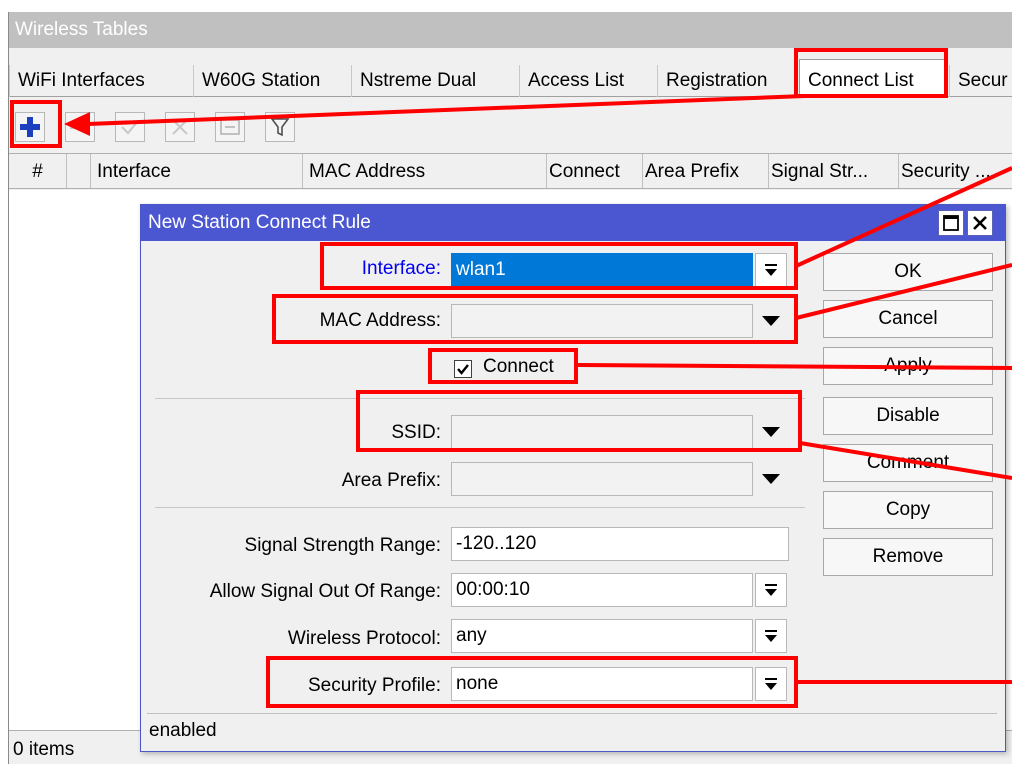 This screenshot has width=1012, height=764. Describe the element at coordinates (36, 124) in the screenshot. I see `annotation-box-add` at that location.